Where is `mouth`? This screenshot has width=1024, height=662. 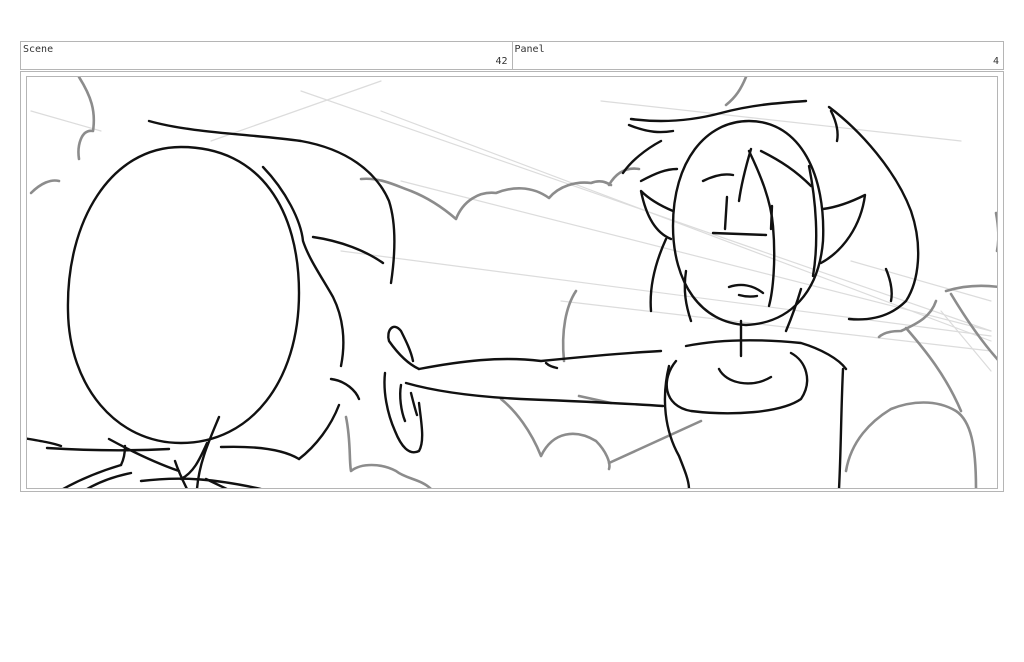
mouth is located at coordinates (746, 289).